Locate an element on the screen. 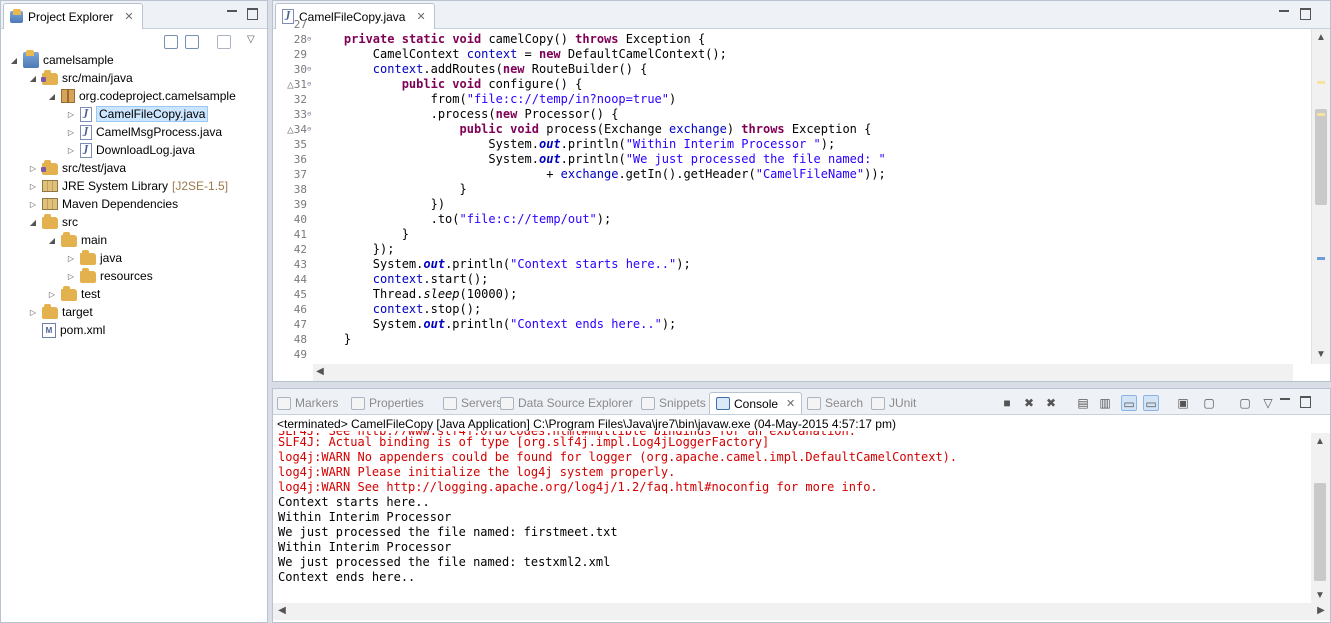 This screenshot has width=1331, height=623. editor-vertical-scrollbar: ▲ ▼ is located at coordinates (1320, 196).